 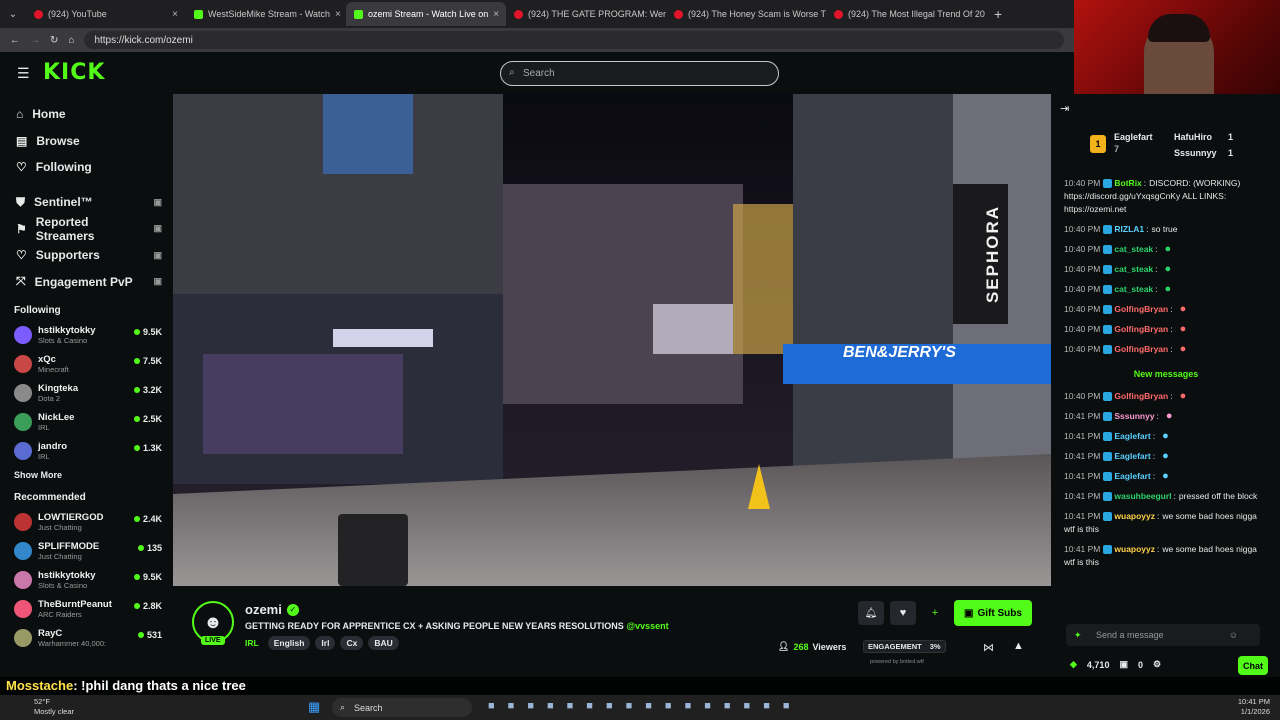 What do you see at coordinates (530, 706) in the screenshot?
I see `folder-icon: ■` at bounding box center [530, 706].